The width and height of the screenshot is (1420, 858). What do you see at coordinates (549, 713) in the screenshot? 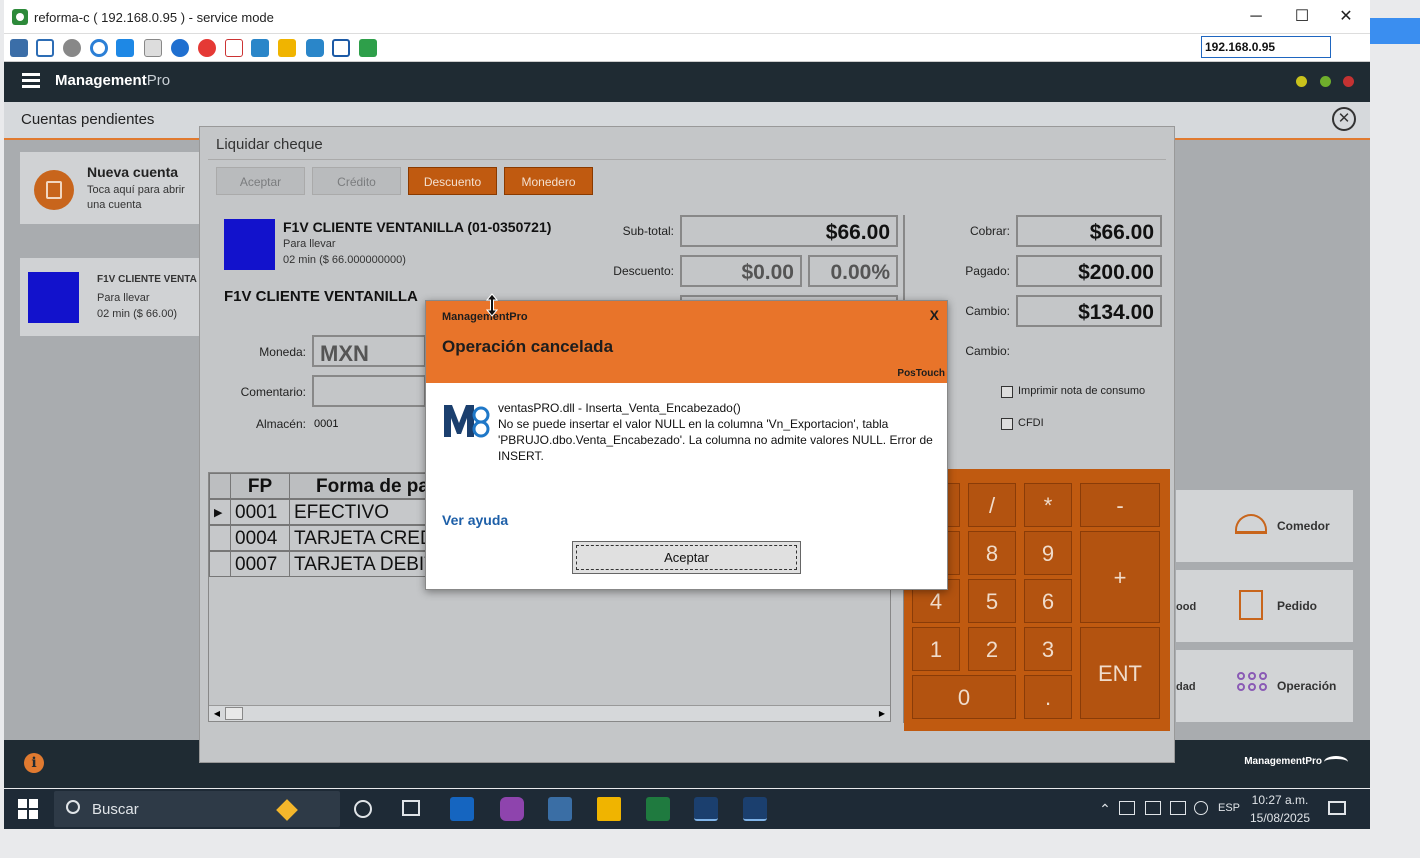
I see `horizontal-scrollbar: ◀ ▶` at bounding box center [549, 713].